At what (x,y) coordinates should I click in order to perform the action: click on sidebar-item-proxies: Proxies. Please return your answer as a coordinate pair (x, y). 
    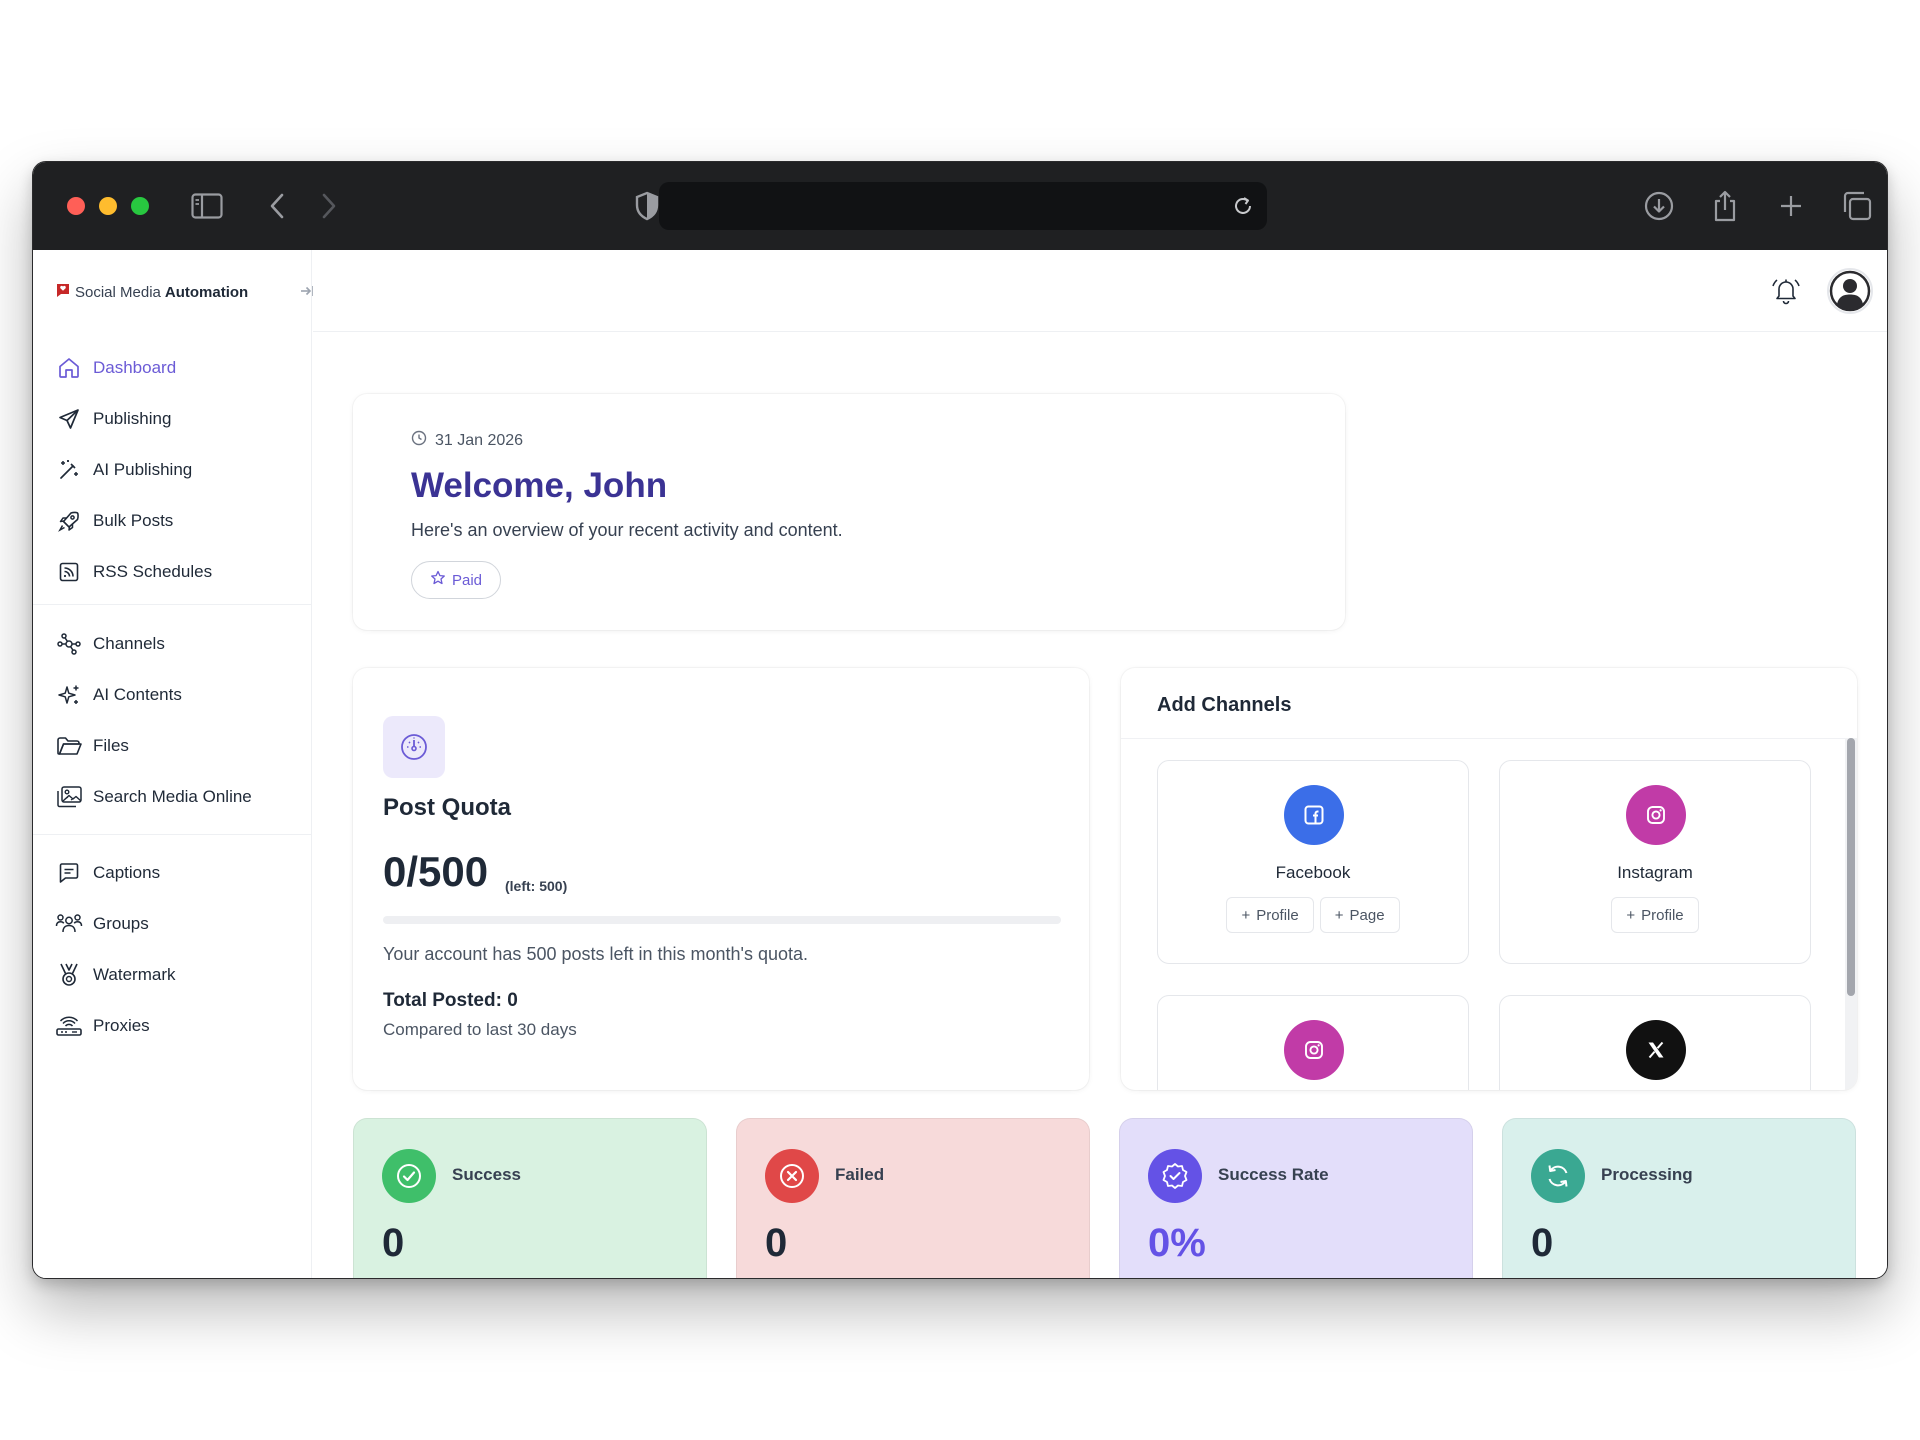
    Looking at the image, I should click on (102, 1026).